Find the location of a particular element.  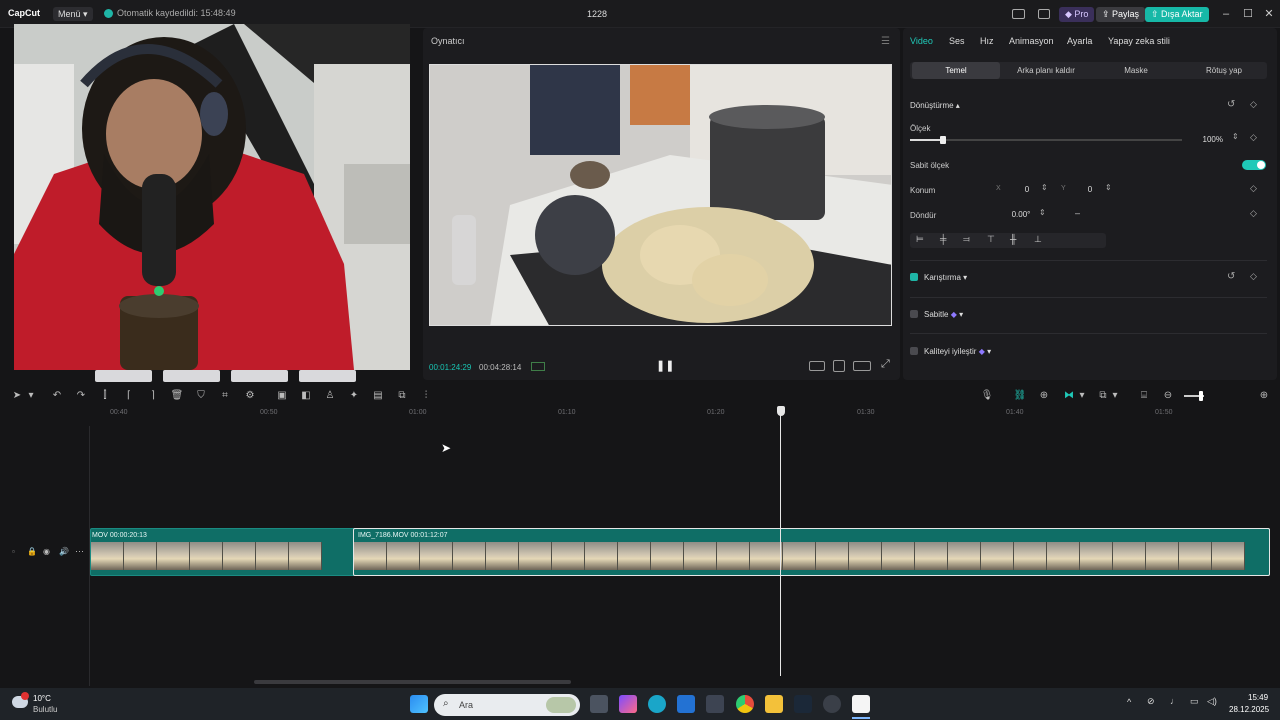

capcut-taskbar-icon is located at coordinates (861, 704).